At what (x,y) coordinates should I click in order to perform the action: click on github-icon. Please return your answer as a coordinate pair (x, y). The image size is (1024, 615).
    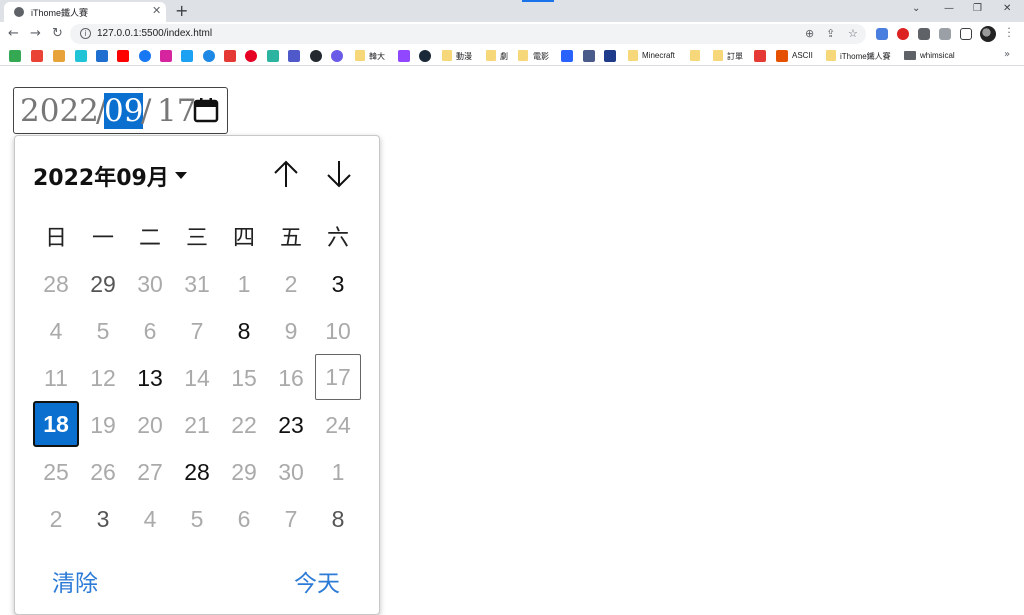
    Looking at the image, I should click on (316, 56).